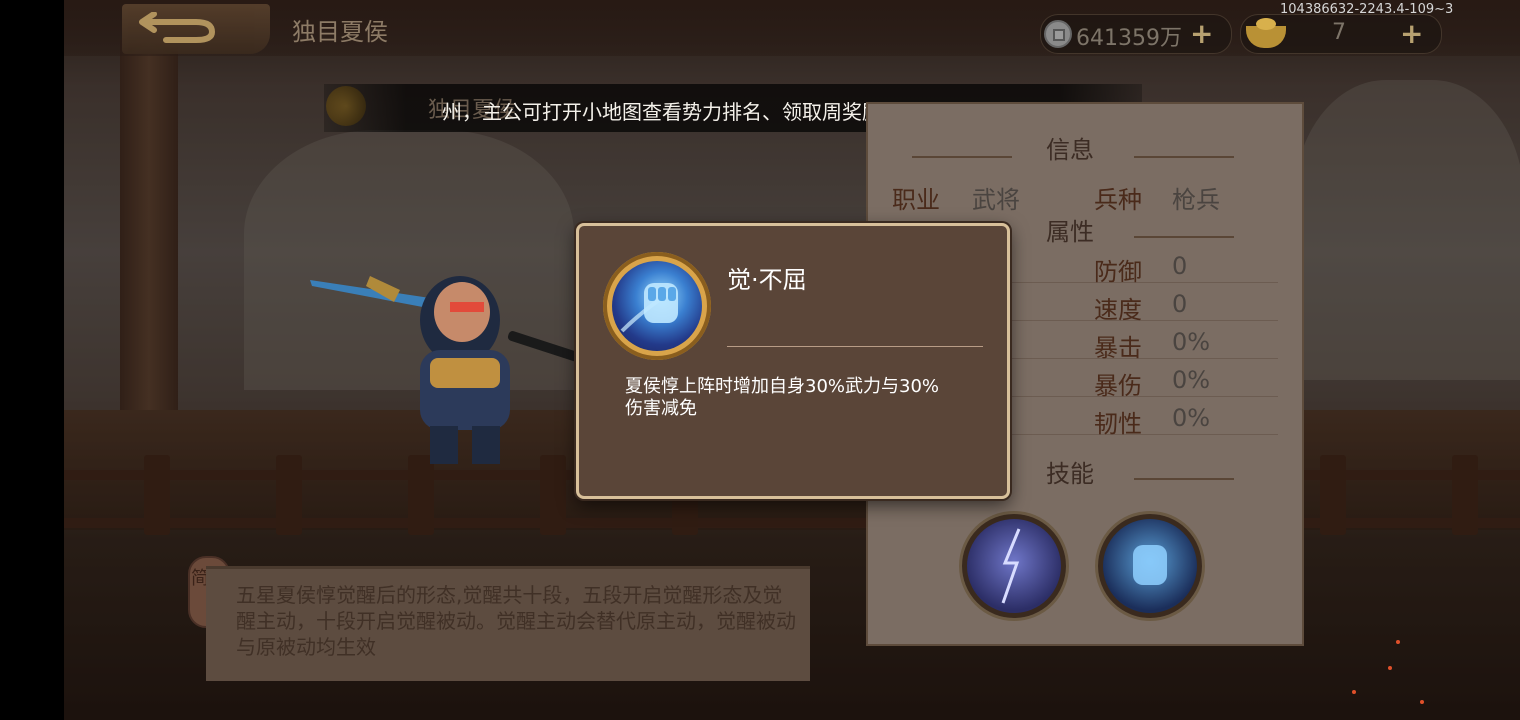 The height and width of the screenshot is (720, 1520). I want to click on page-title: 独目夏侯, so click(340, 32).